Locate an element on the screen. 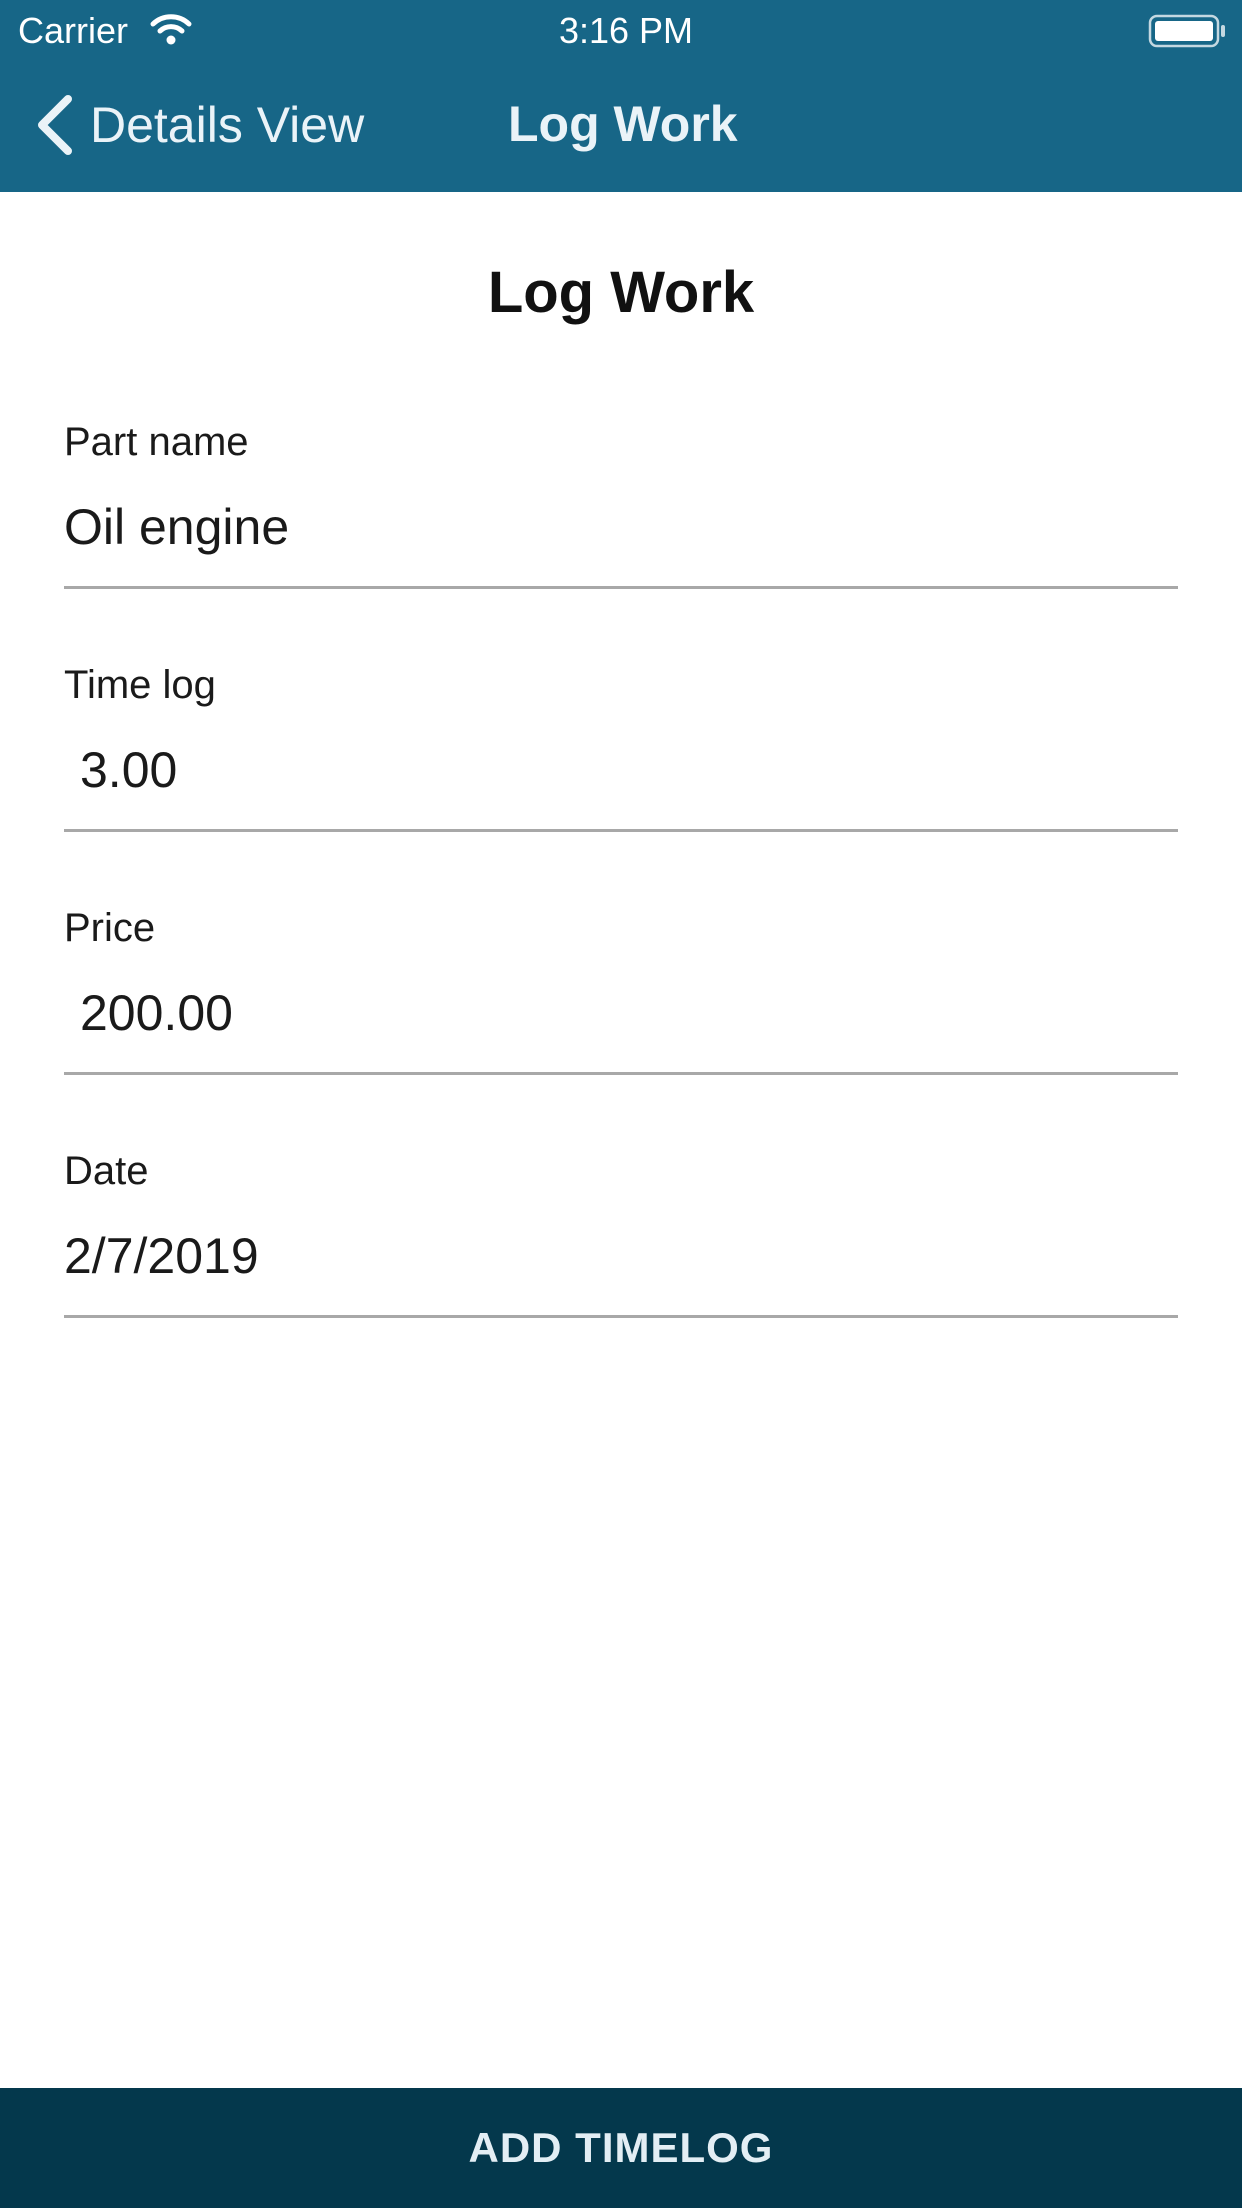  add-timelog-button: ADD TIMELOG is located at coordinates (621, 2148).